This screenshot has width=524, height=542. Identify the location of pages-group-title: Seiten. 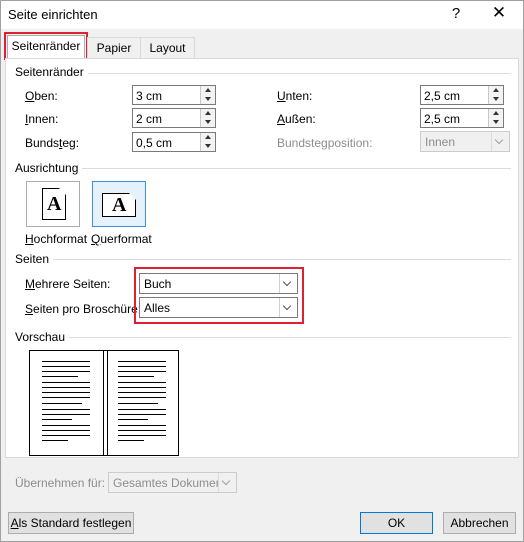
(34, 259).